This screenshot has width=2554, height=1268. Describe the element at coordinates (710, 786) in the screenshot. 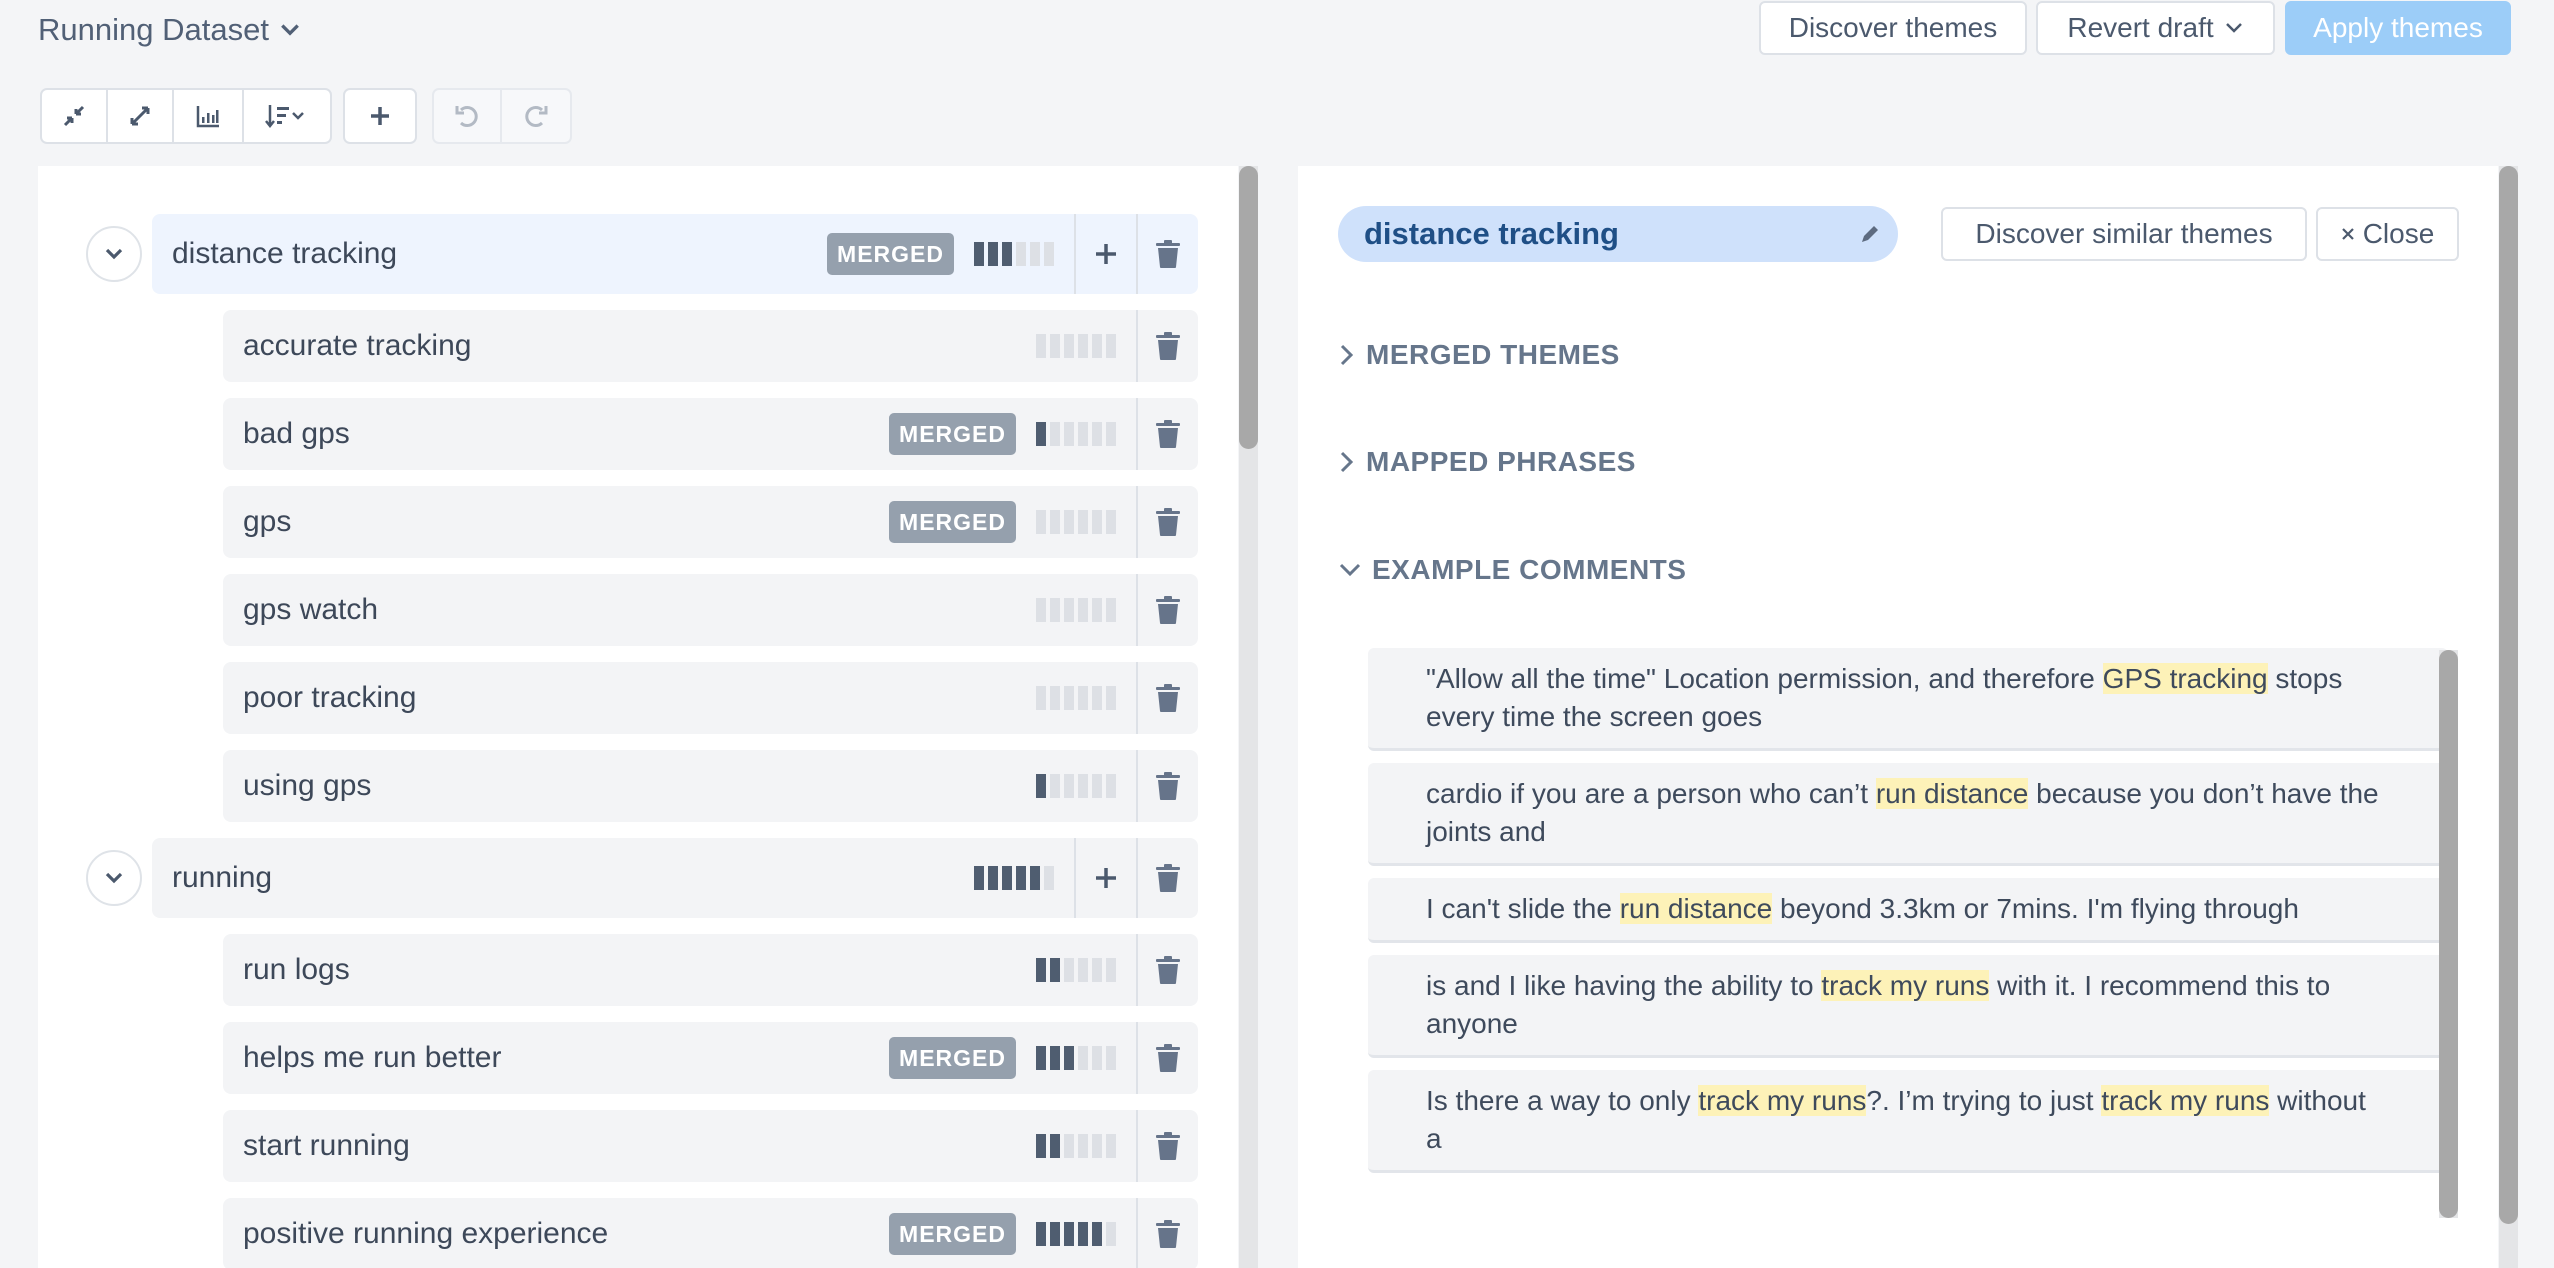

I see `subtheme-row: using gps` at that location.